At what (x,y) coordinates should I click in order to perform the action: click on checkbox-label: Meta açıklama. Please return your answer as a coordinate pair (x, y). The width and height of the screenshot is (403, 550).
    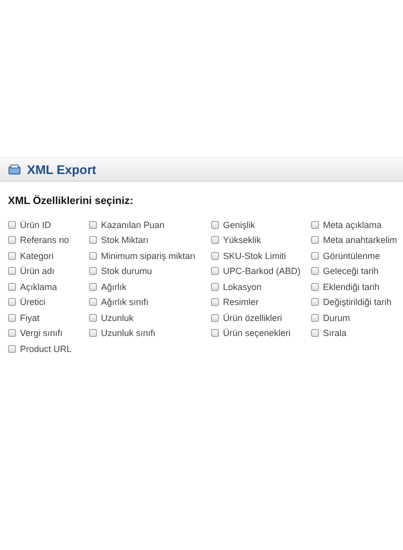
    Looking at the image, I should click on (352, 225).